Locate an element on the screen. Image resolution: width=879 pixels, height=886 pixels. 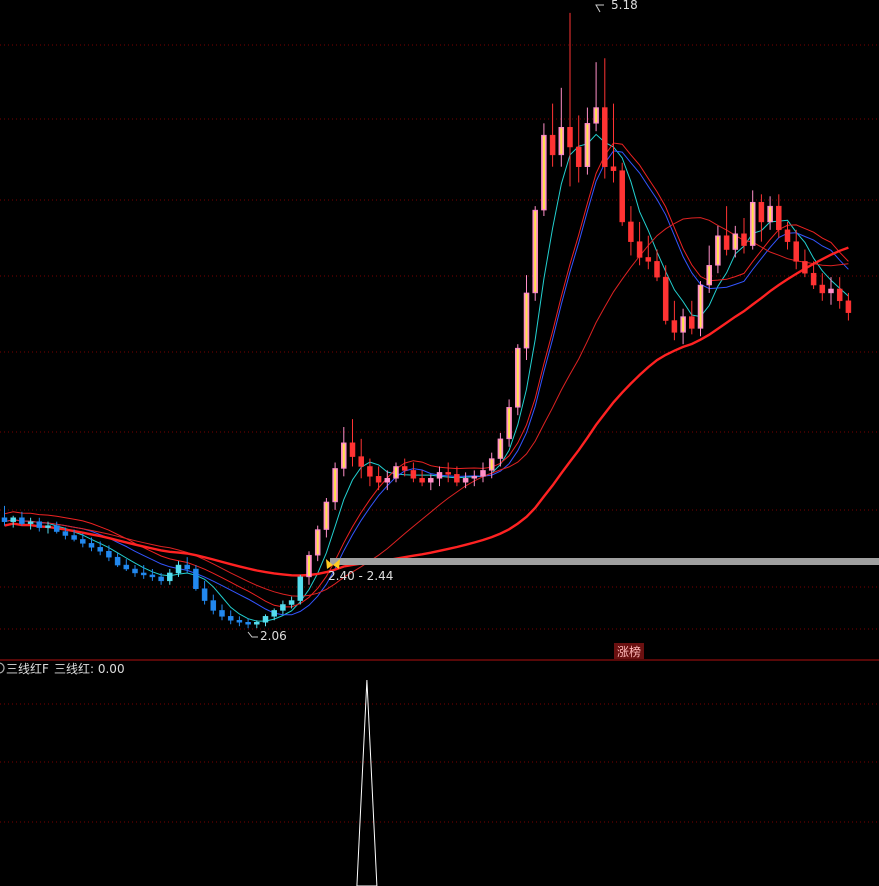
indicator-title: 三线红F is located at coordinates (27, 668).